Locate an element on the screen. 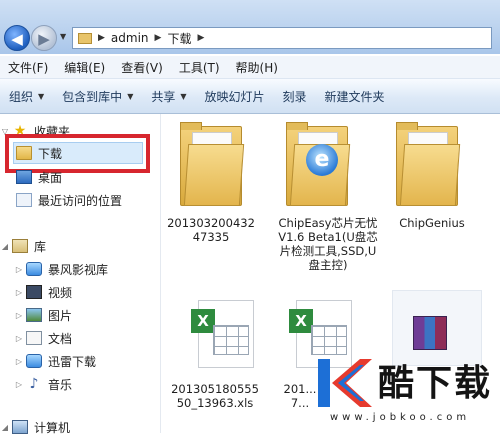  address-bar: ▶ admin ▶ 下载 ▶ is located at coordinates (282, 38).